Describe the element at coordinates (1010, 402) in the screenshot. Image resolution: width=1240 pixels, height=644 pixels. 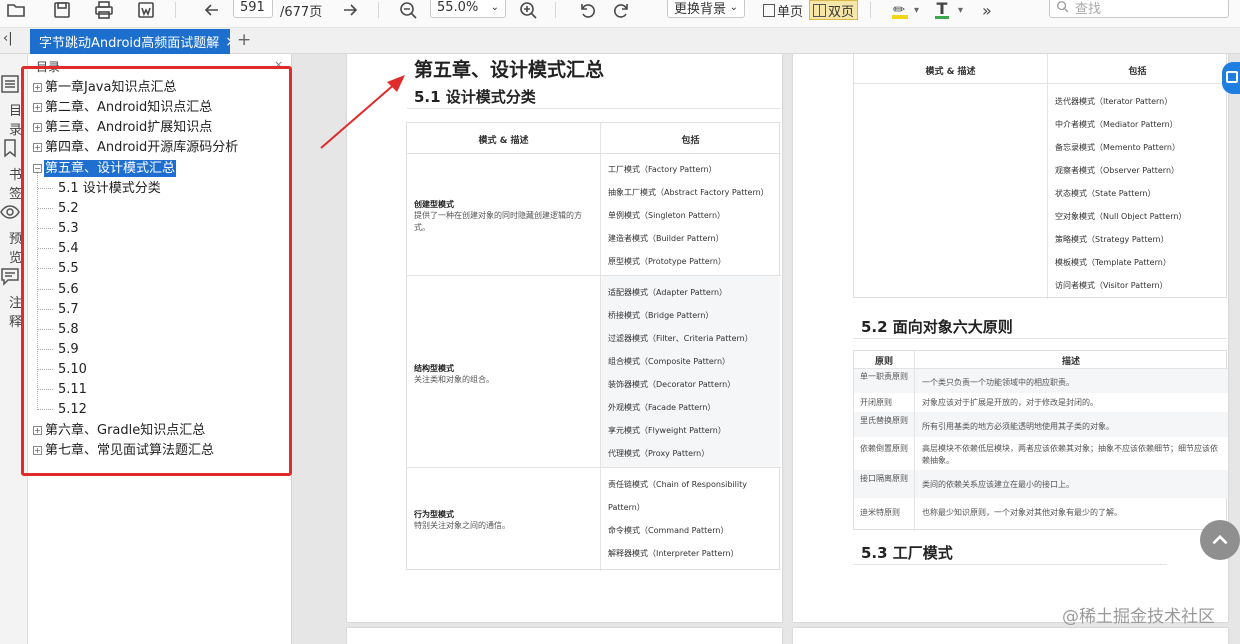
I see `principle-desc: 对象应该对于扩展是开放的，对于修改是封闭的。` at that location.